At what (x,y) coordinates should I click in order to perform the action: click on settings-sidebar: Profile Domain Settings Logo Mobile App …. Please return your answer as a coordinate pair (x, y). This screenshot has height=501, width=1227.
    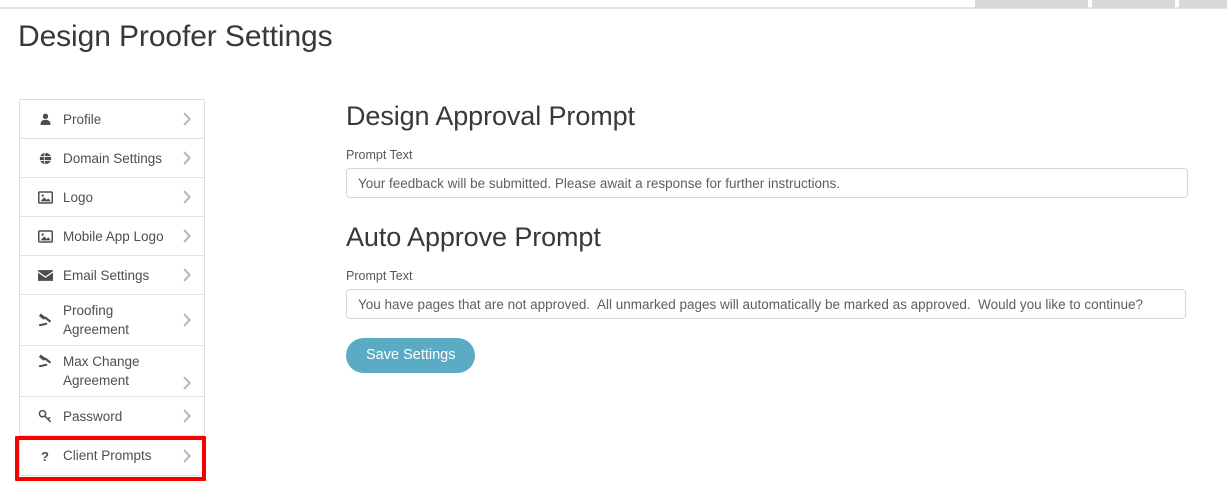
    Looking at the image, I should click on (112, 287).